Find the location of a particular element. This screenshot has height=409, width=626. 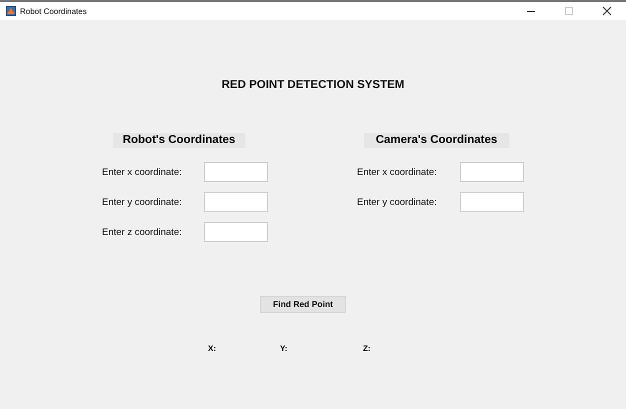

window-title: Robot Coordinates is located at coordinates (54, 11).